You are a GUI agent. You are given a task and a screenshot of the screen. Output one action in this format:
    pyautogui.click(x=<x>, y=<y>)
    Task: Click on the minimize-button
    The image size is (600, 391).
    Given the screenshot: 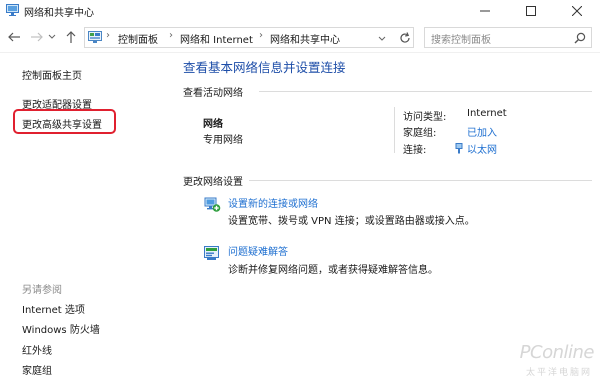 What is the action you would take?
    pyautogui.click(x=485, y=11)
    